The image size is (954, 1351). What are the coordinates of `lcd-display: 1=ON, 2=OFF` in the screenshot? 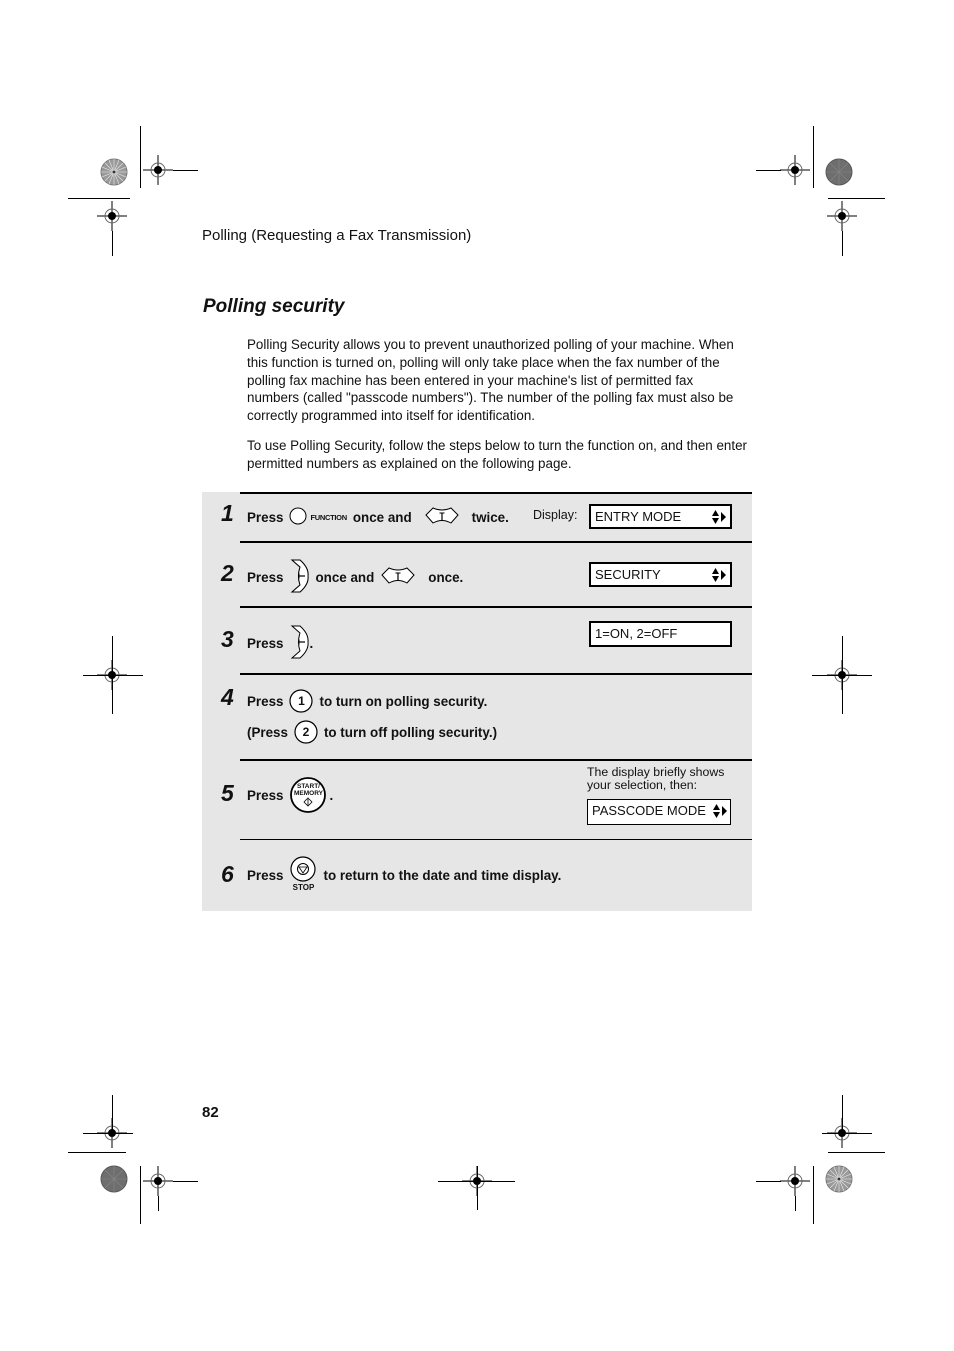 It's located at (660, 634).